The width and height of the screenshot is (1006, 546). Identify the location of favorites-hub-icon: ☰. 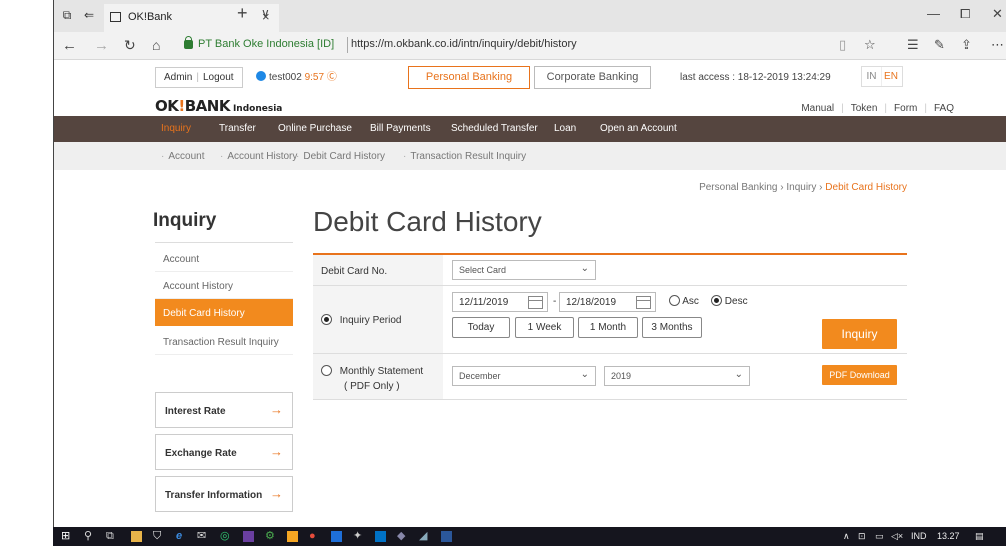
(913, 45).